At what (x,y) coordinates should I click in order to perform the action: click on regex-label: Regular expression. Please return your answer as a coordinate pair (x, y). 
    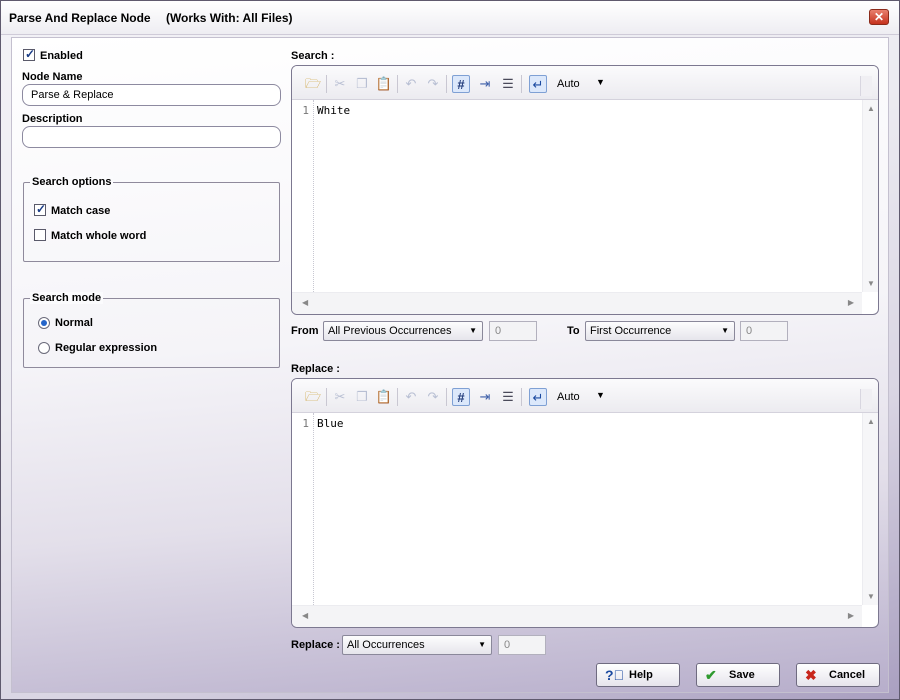
    Looking at the image, I should click on (106, 348).